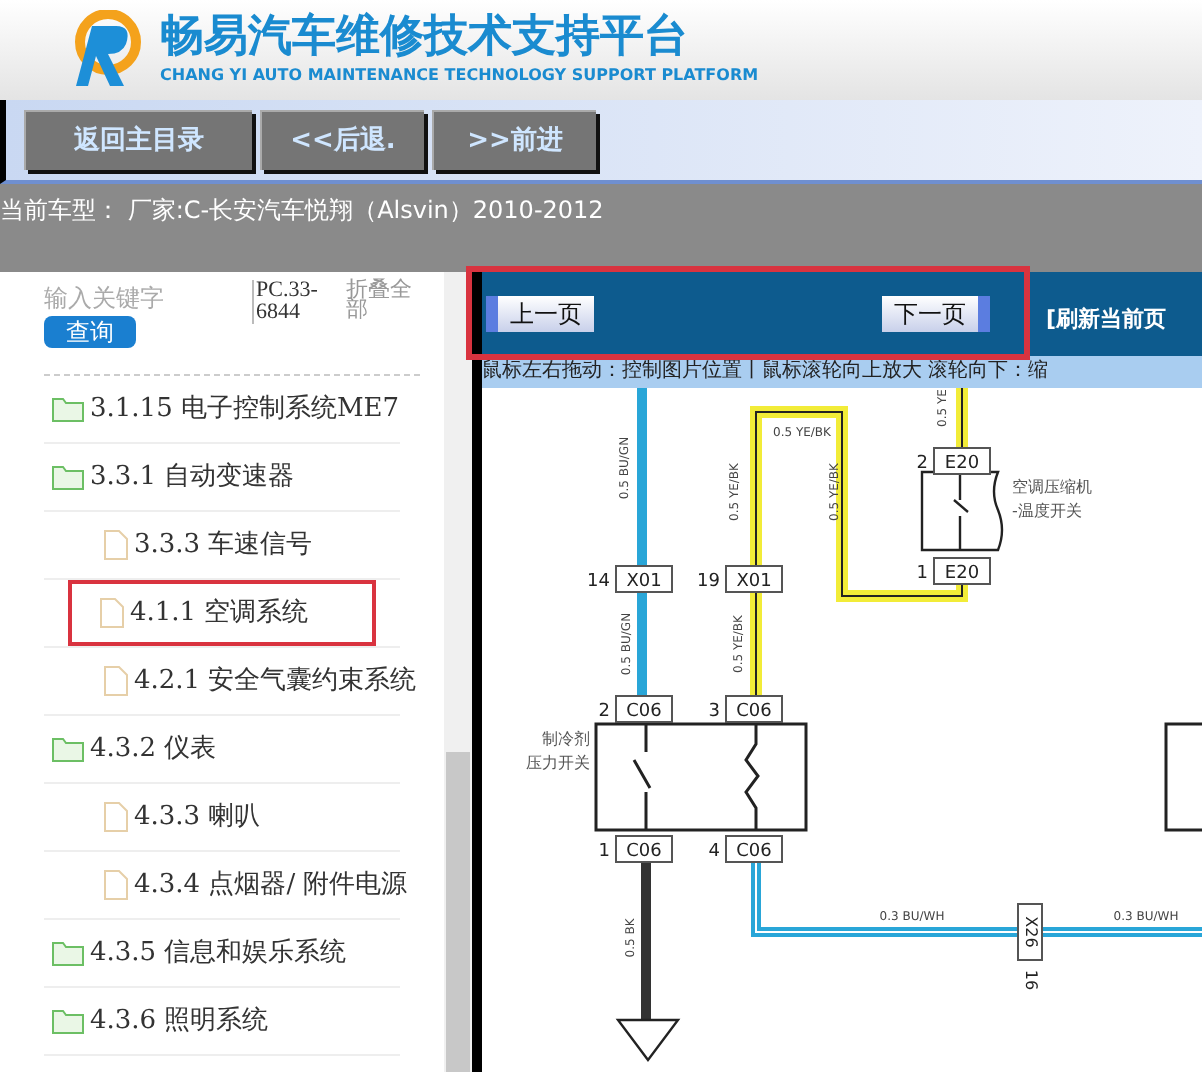 This screenshot has height=1072, width=1202. I want to click on connector-label: X26 16, so click(1030, 947).